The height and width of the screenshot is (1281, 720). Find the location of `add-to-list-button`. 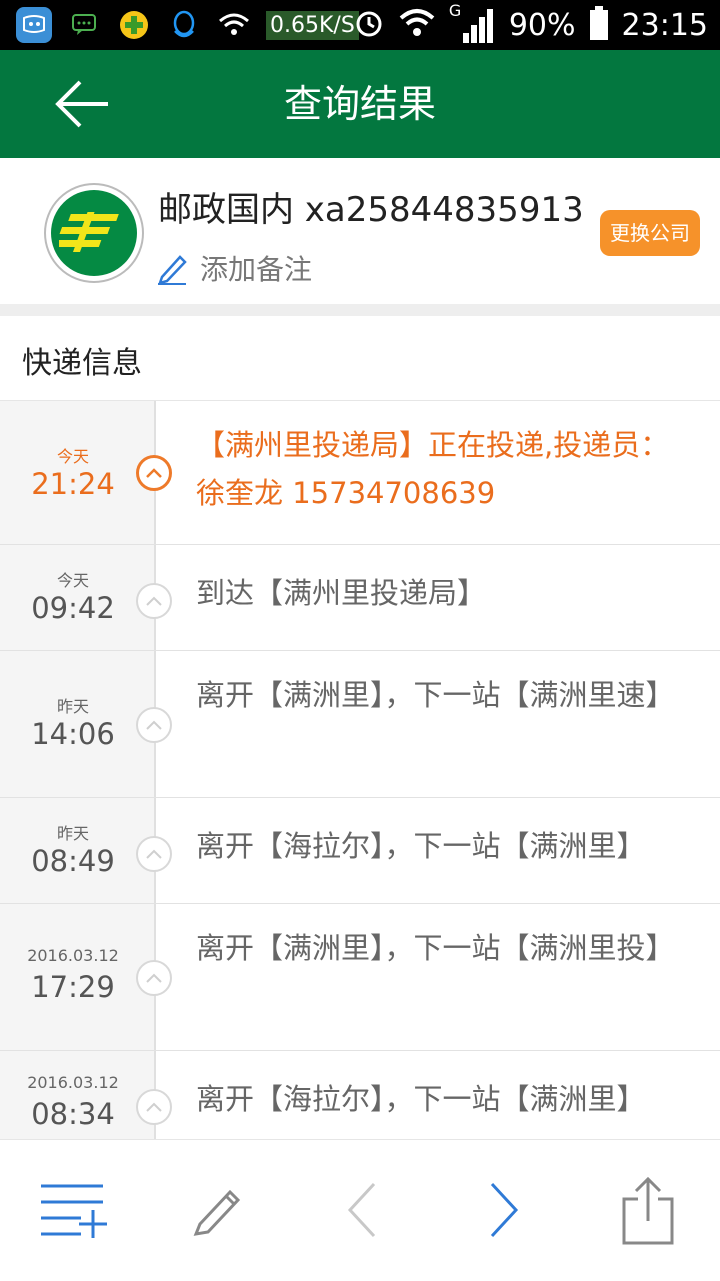

add-to-list-button is located at coordinates (72, 1210).